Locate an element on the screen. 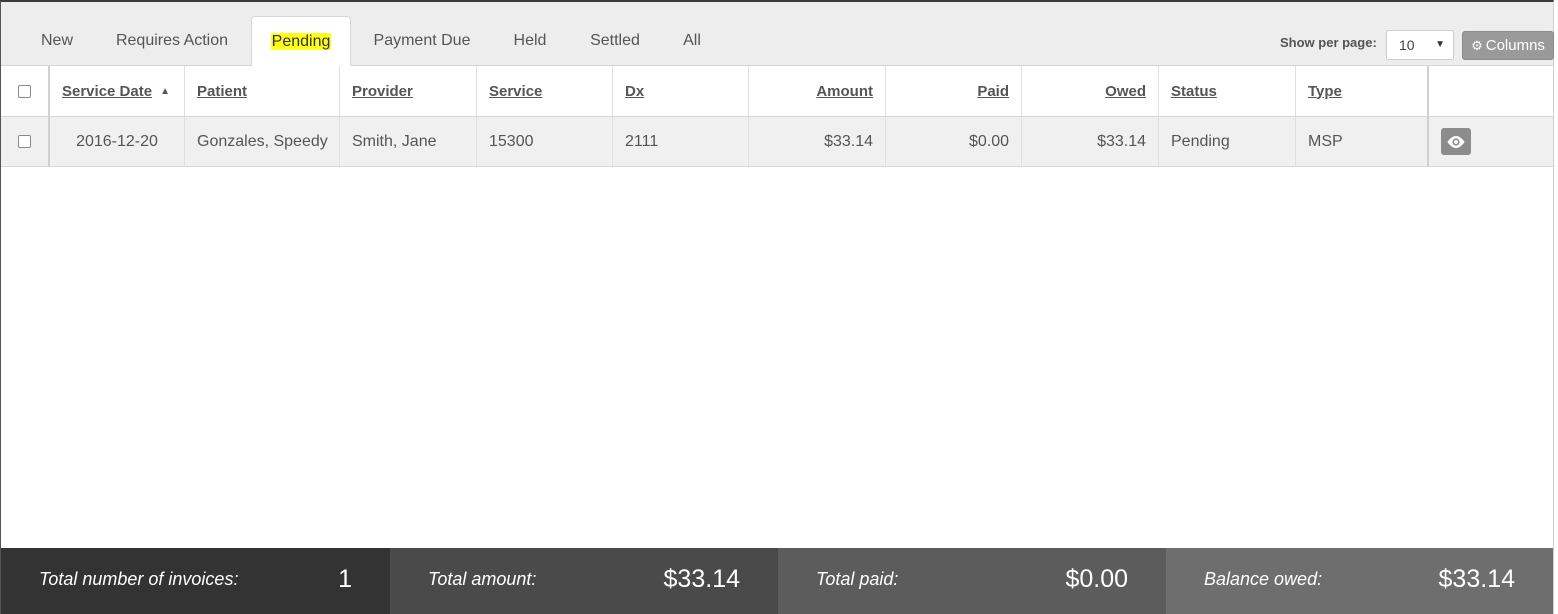  total-amount-value: $33.14 is located at coordinates (701, 579).